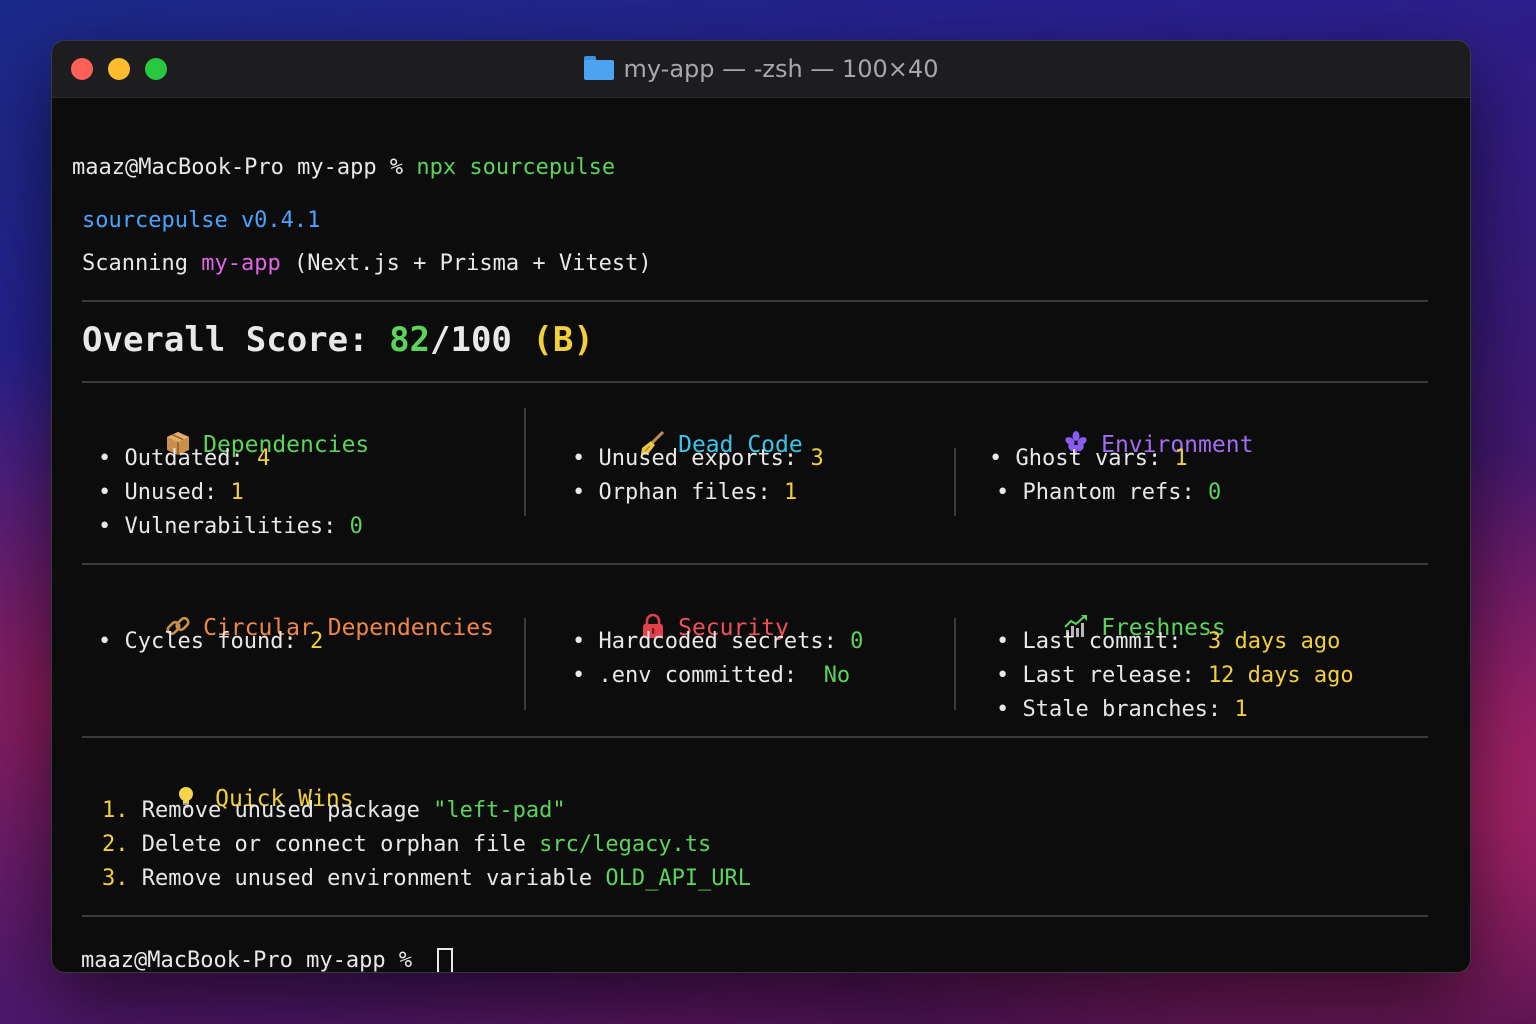  Describe the element at coordinates (1108, 675) in the screenshot. I see `item-label: Last release:` at that location.